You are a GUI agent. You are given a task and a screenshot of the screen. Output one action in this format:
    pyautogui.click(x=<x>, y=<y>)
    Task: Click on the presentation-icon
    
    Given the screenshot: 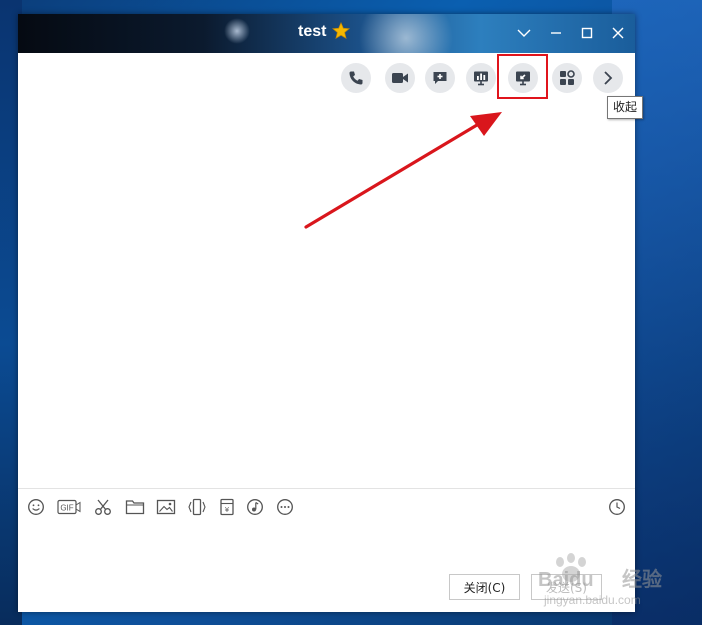 What is the action you would take?
    pyautogui.click(x=481, y=78)
    